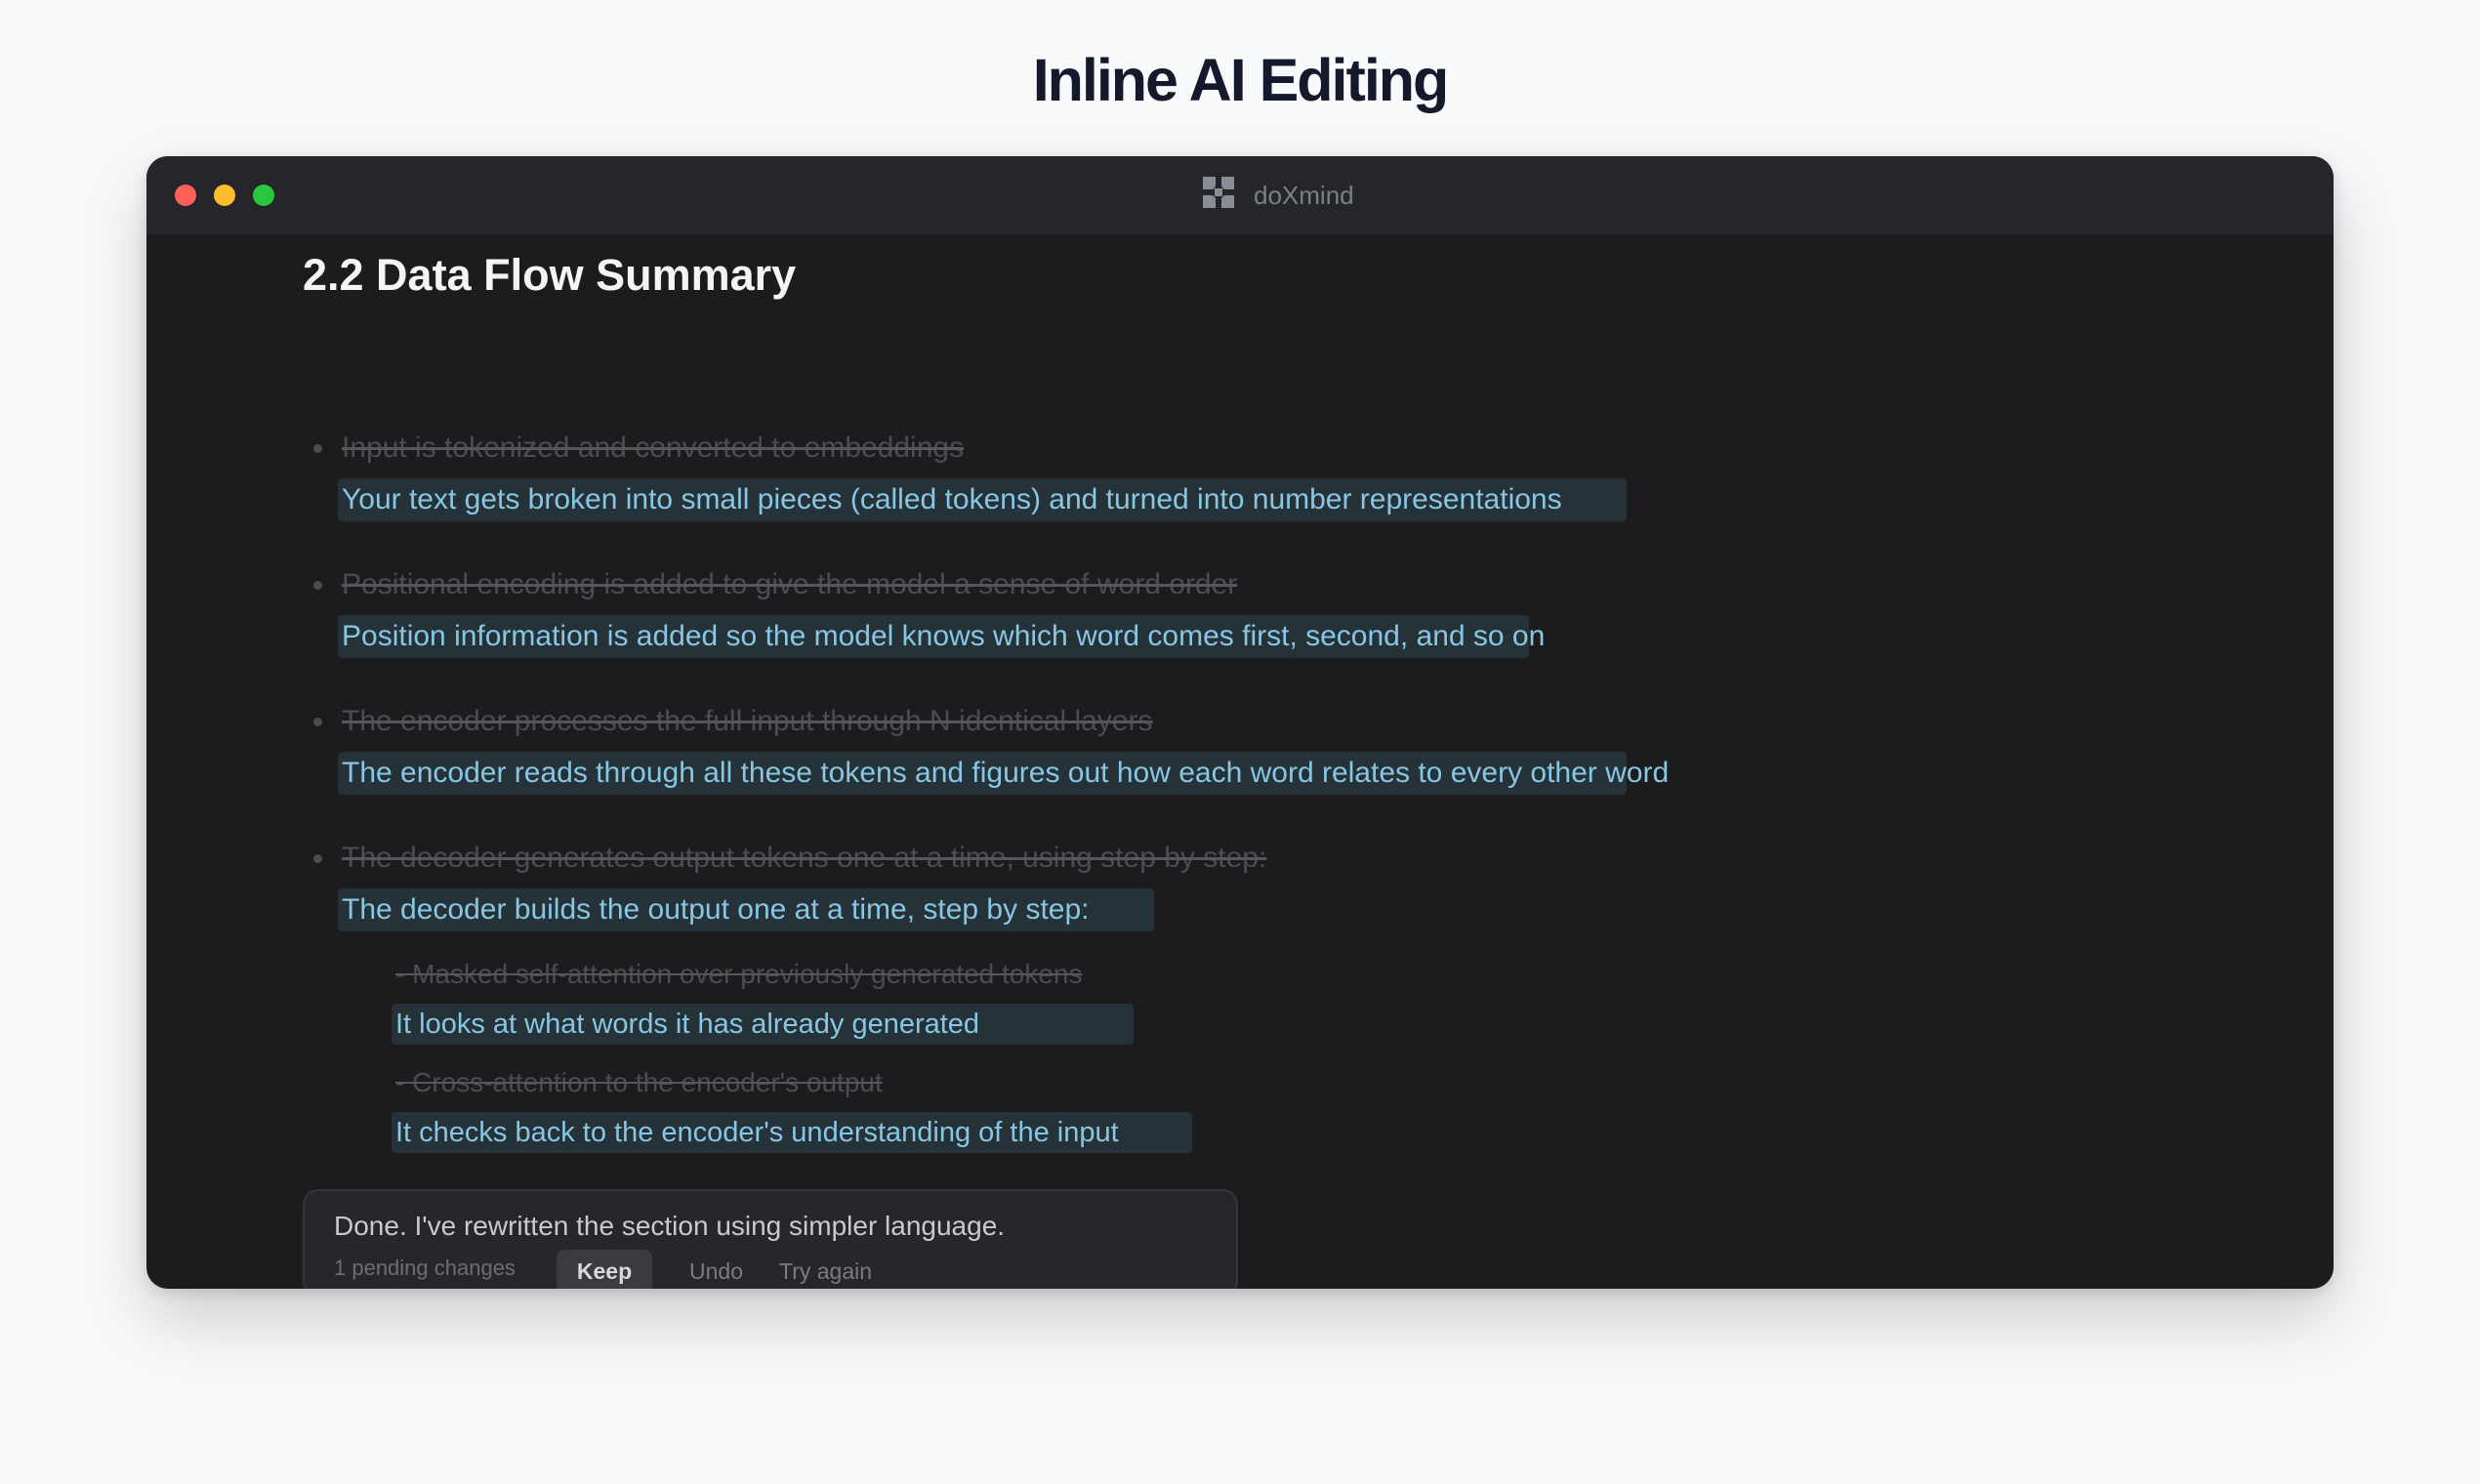  Describe the element at coordinates (1241, 80) in the screenshot. I see `page-title: Inline AI Editing` at that location.